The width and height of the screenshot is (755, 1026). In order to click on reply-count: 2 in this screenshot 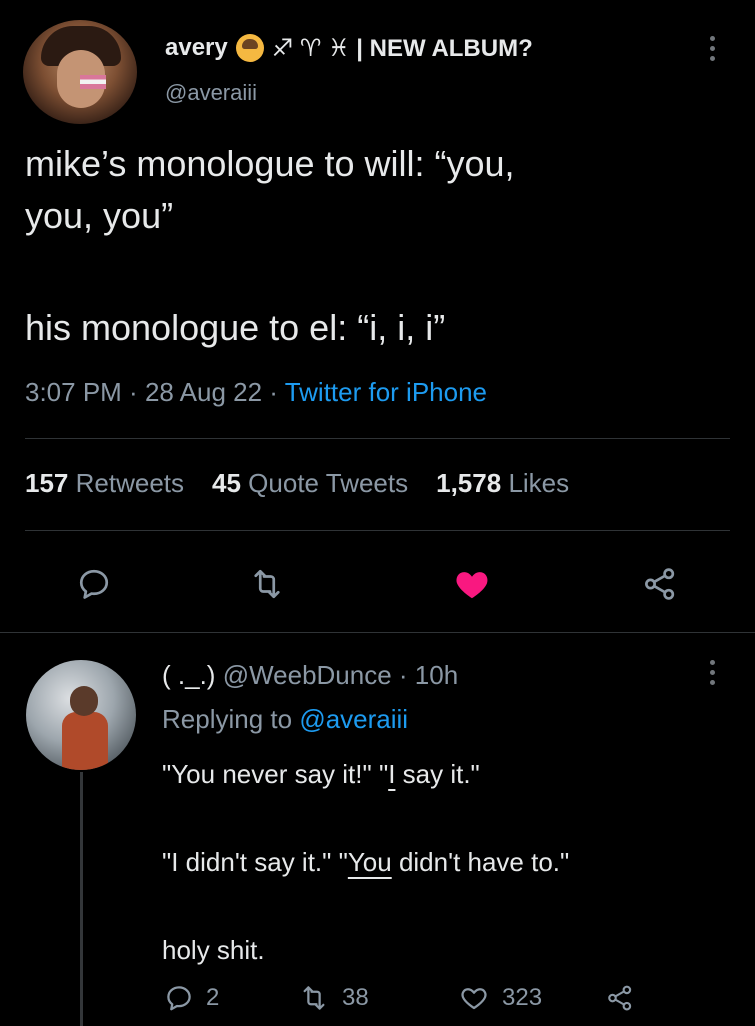, I will do `click(213, 997)`.